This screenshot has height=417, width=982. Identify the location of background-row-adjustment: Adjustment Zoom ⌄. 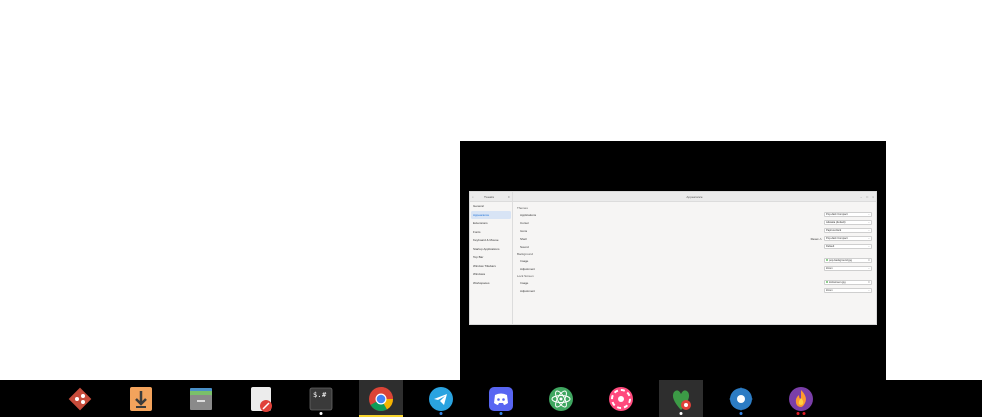
(694, 269).